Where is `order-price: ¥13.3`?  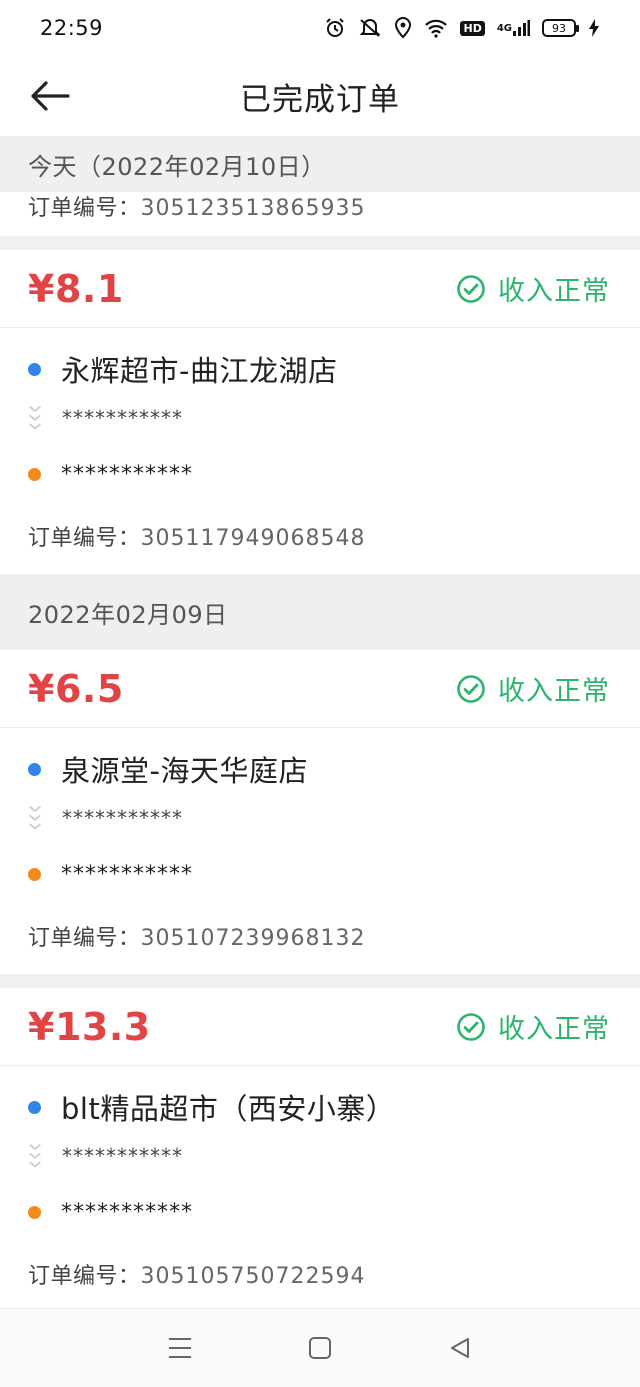
order-price: ¥13.3 is located at coordinates (89, 1026).